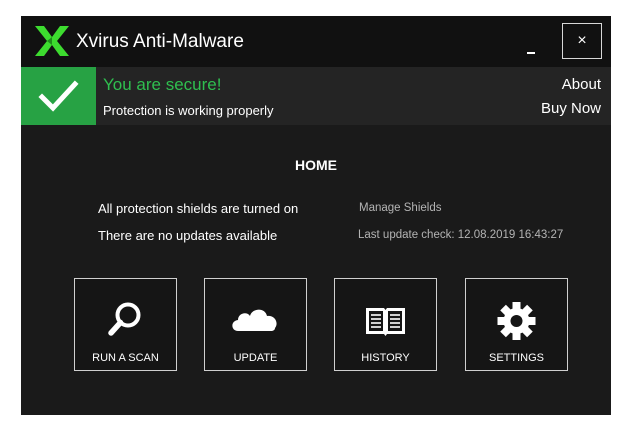  What do you see at coordinates (531, 53) in the screenshot?
I see `minimize-icon` at bounding box center [531, 53].